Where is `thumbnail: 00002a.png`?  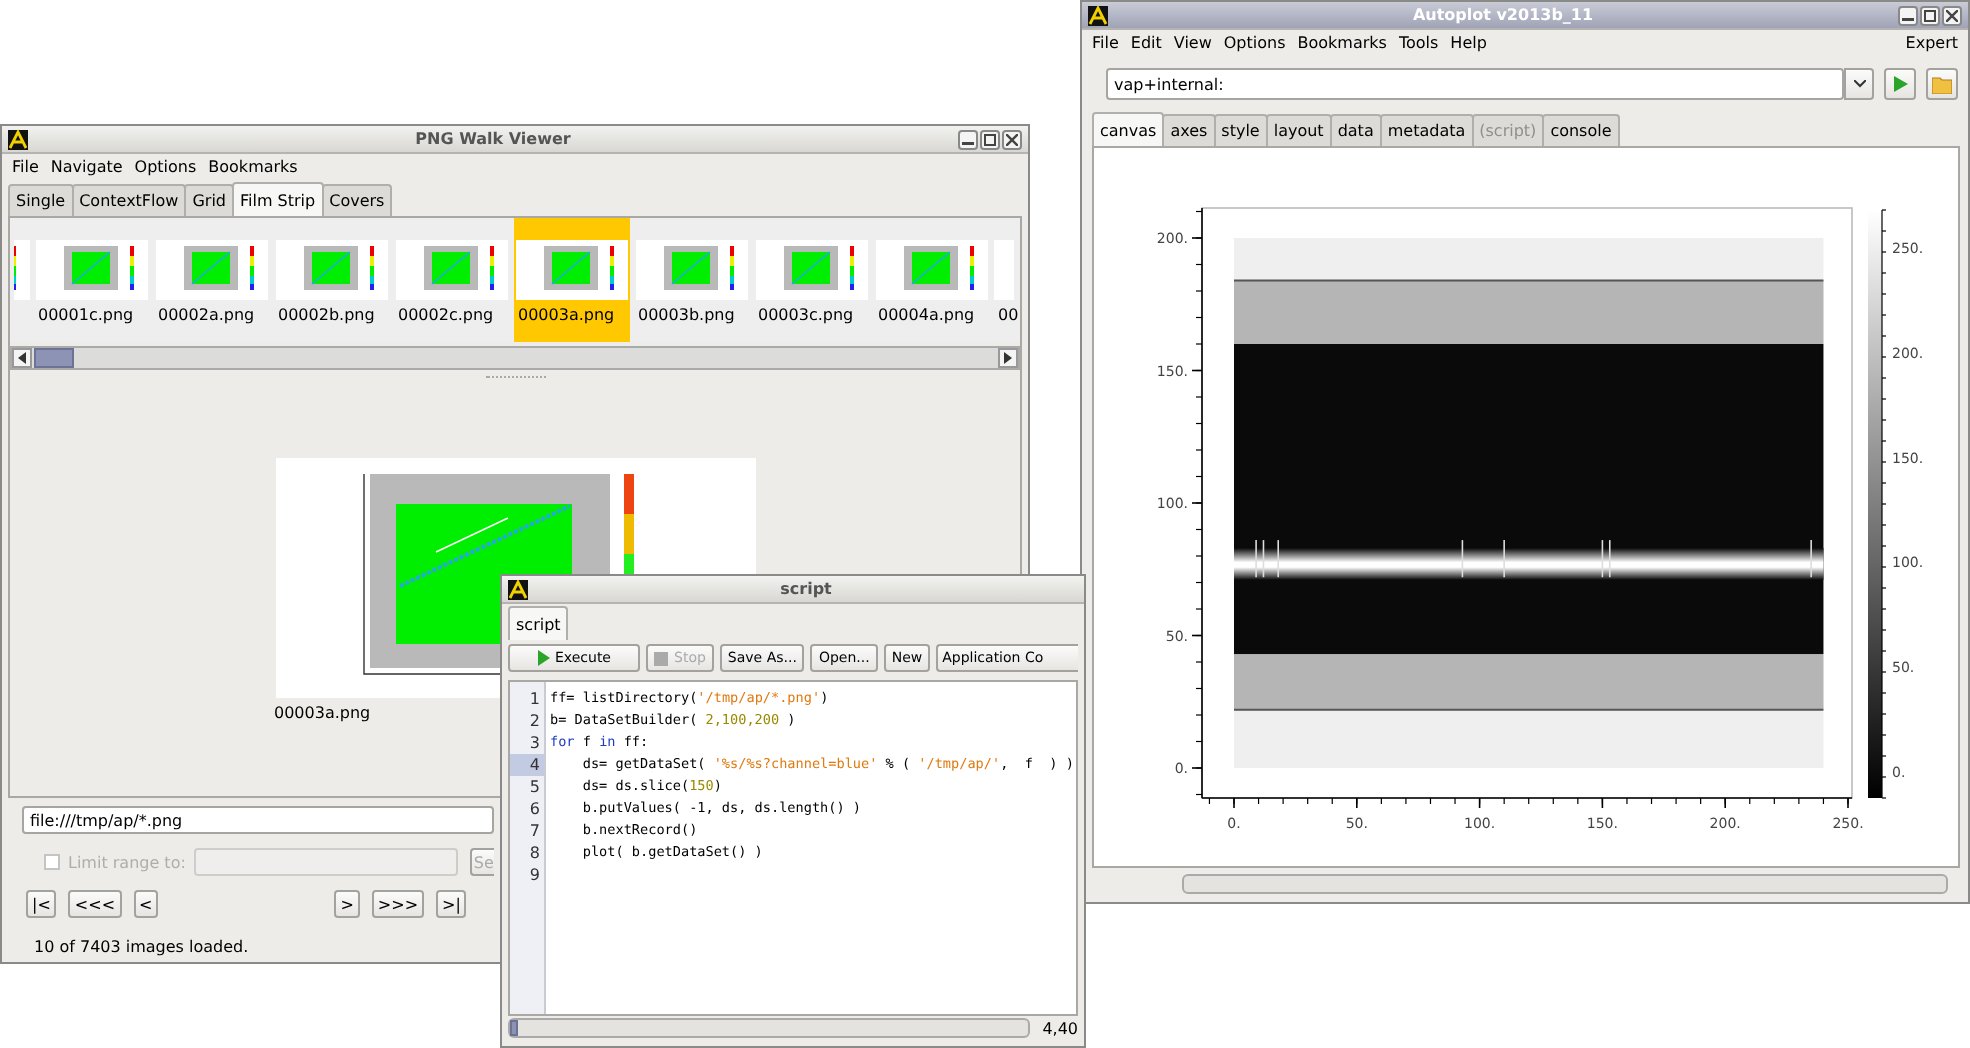 thumbnail: 00002a.png is located at coordinates (212, 280).